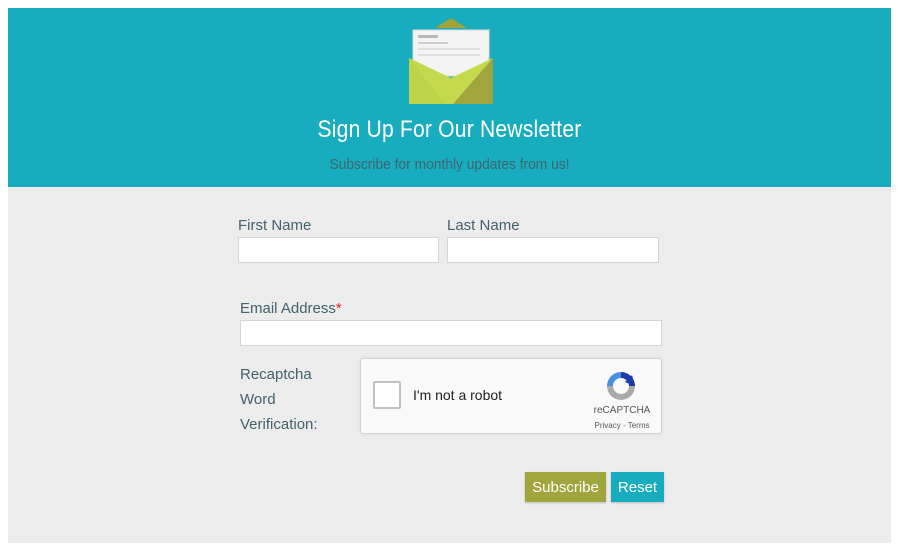  I want to click on envelope-icon, so click(451, 61).